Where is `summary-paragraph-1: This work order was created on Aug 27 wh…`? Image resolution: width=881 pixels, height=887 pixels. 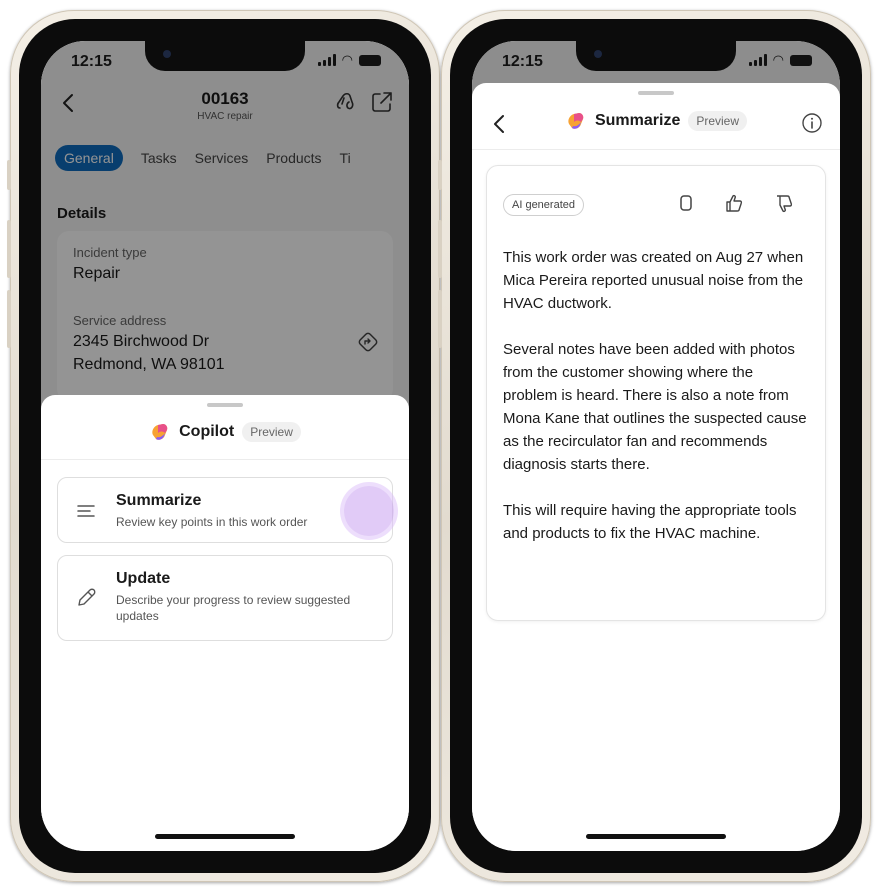
summary-paragraph-1: This work order was created on Aug 27 wh… is located at coordinates (653, 280).